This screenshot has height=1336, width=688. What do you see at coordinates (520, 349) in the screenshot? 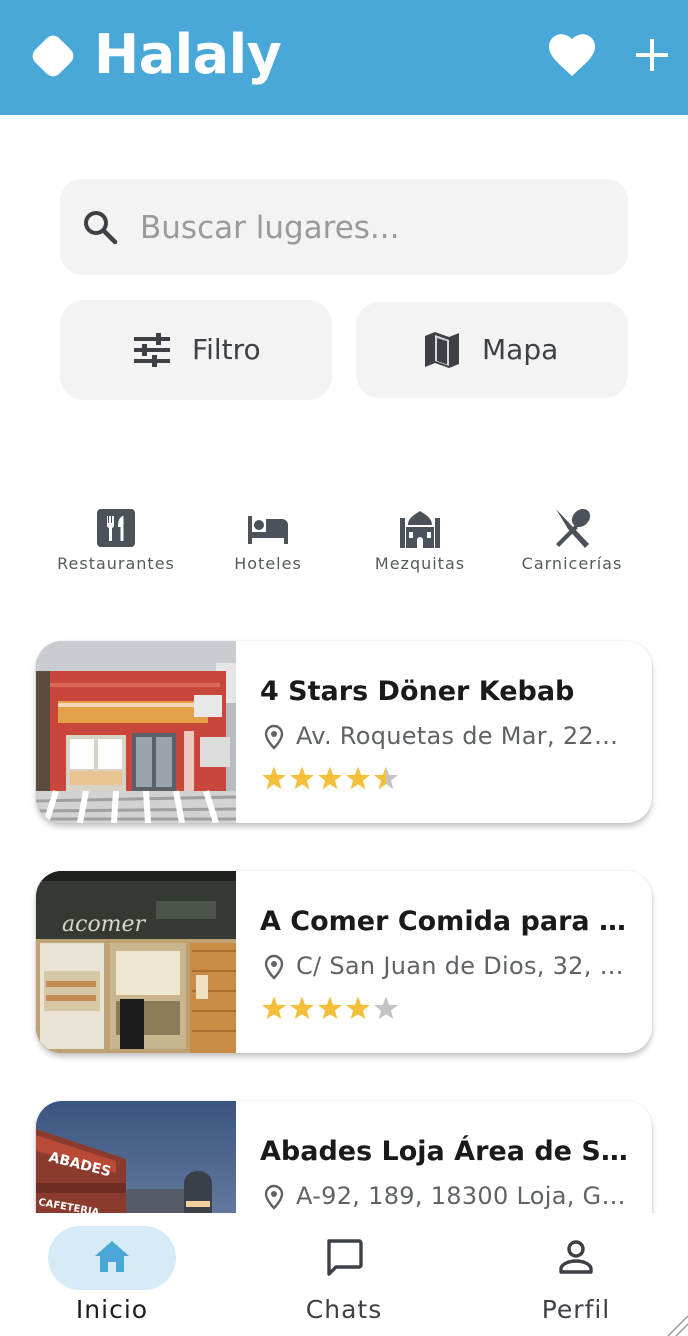
I see `map-label: Mapa` at bounding box center [520, 349].